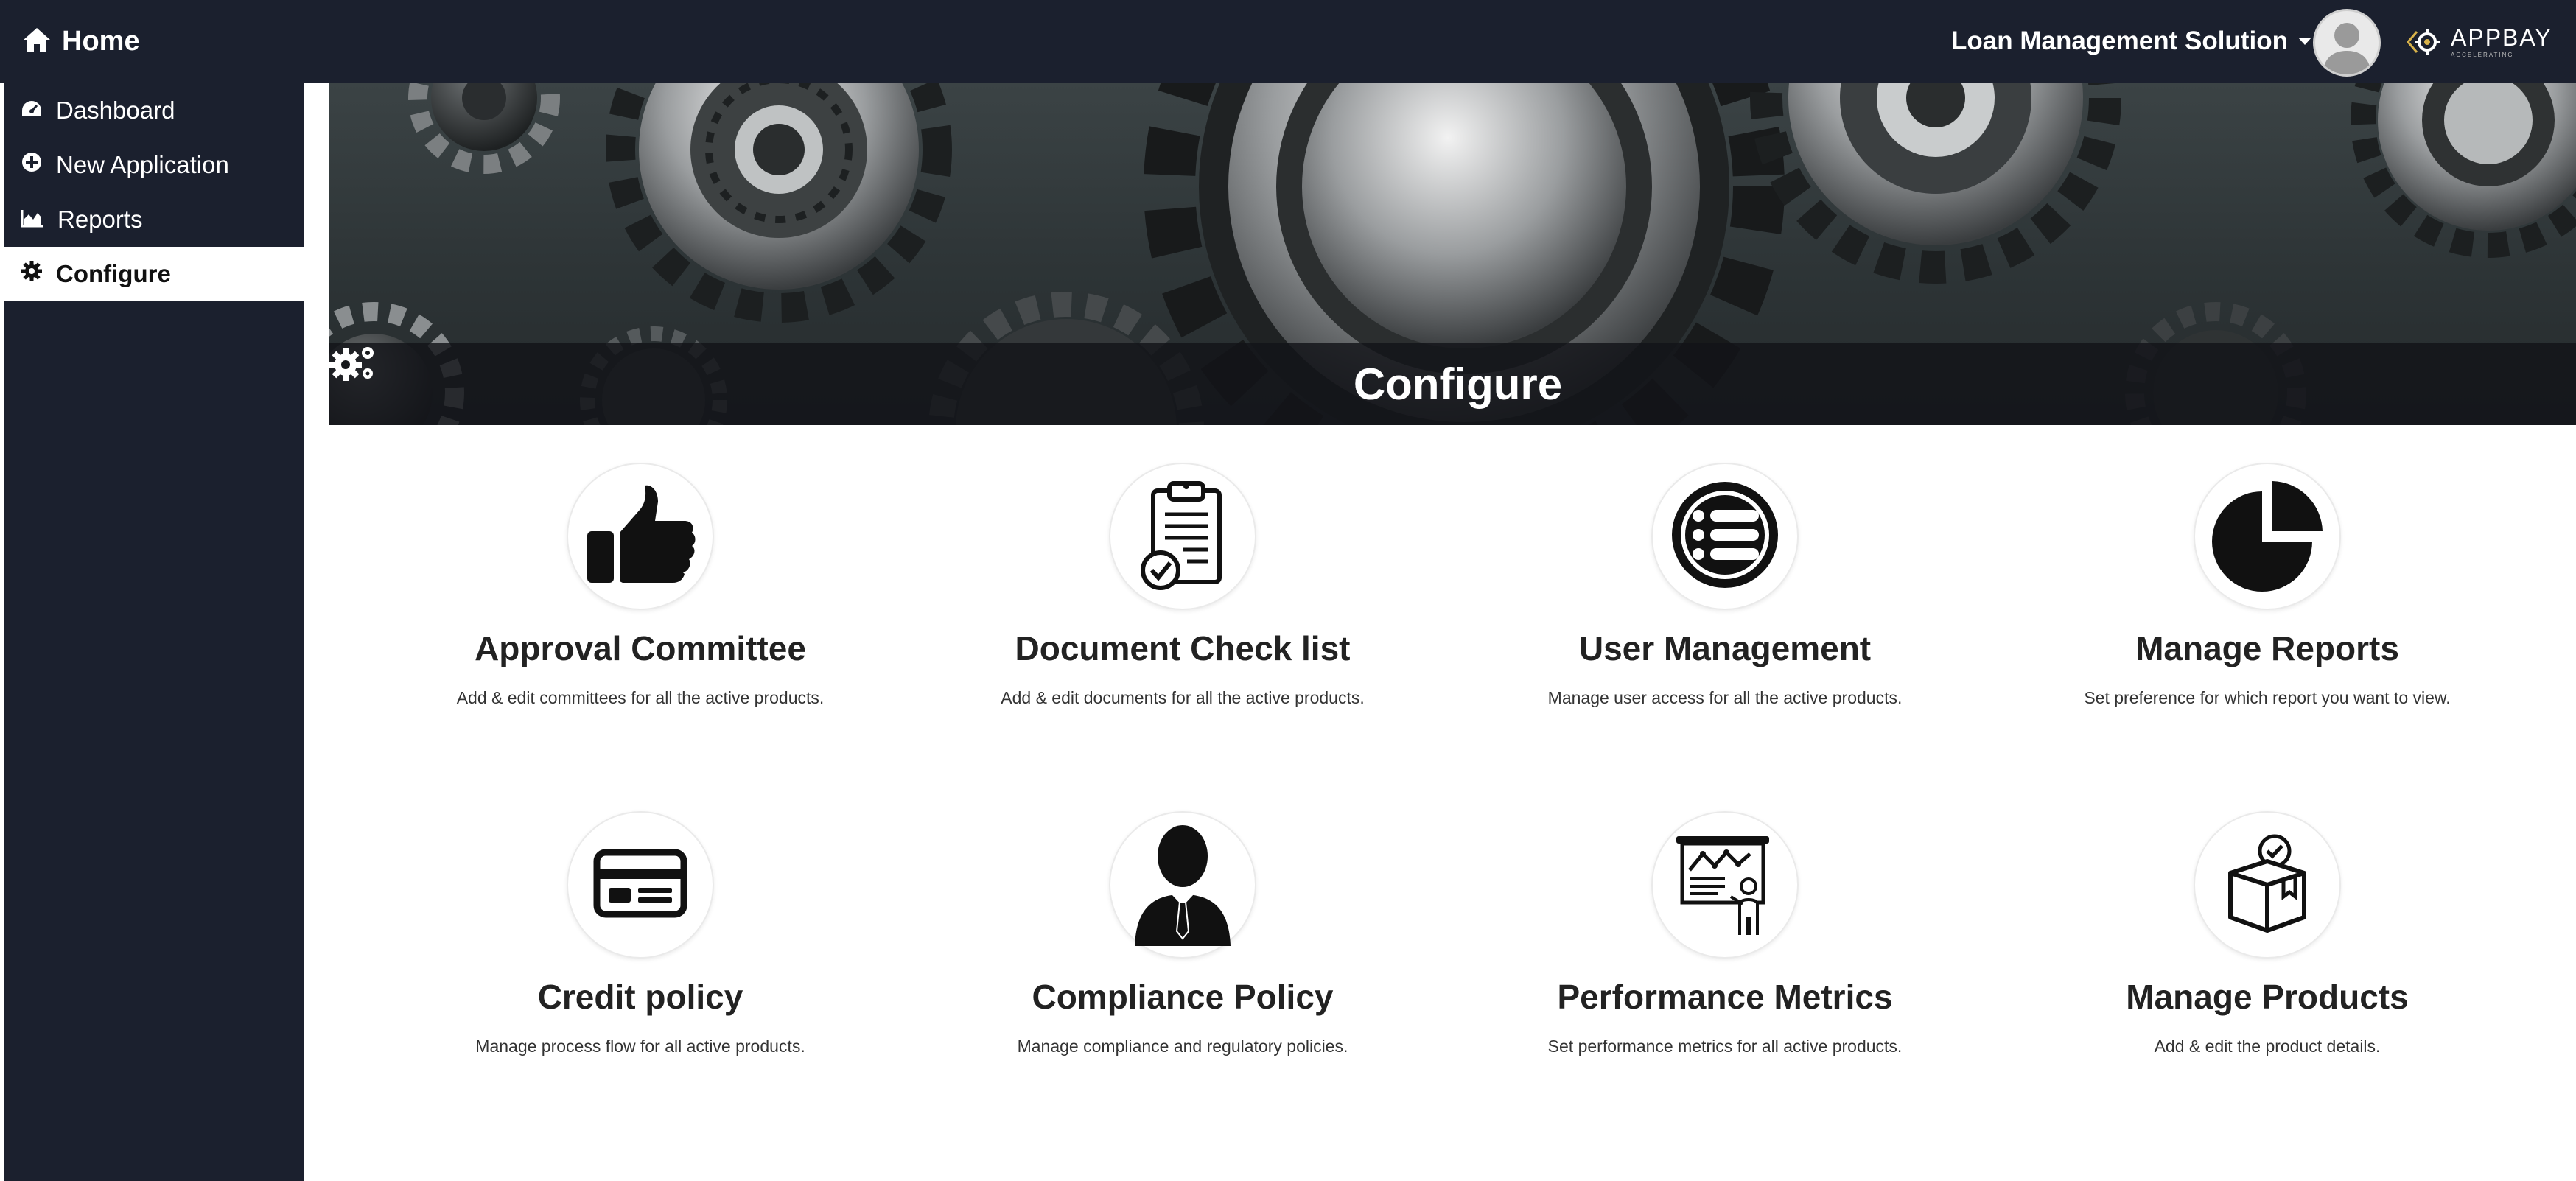 The height and width of the screenshot is (1181, 2576). Describe the element at coordinates (2119, 41) in the screenshot. I see `product-label: Loan Management Solution` at that location.